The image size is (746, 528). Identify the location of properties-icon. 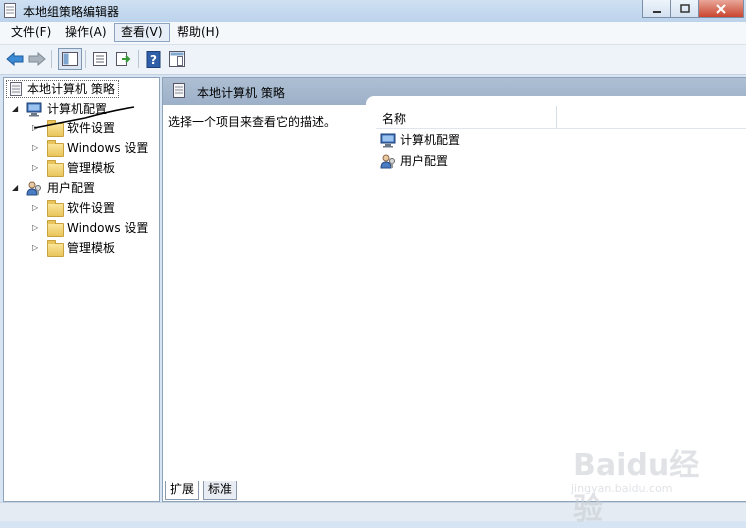
(100, 59).